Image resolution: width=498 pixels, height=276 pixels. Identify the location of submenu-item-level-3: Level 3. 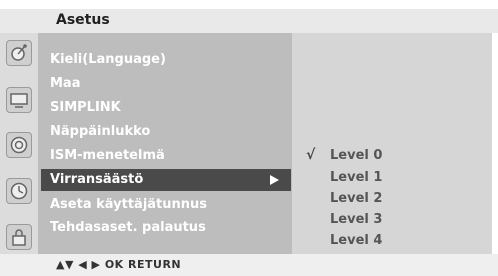
(356, 219).